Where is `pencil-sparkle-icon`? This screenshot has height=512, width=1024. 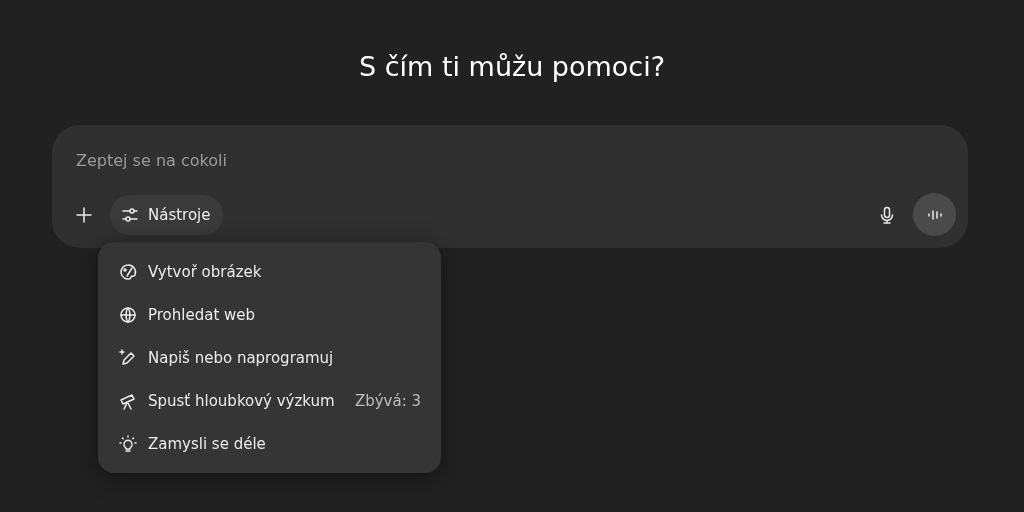 pencil-sparkle-icon is located at coordinates (128, 357).